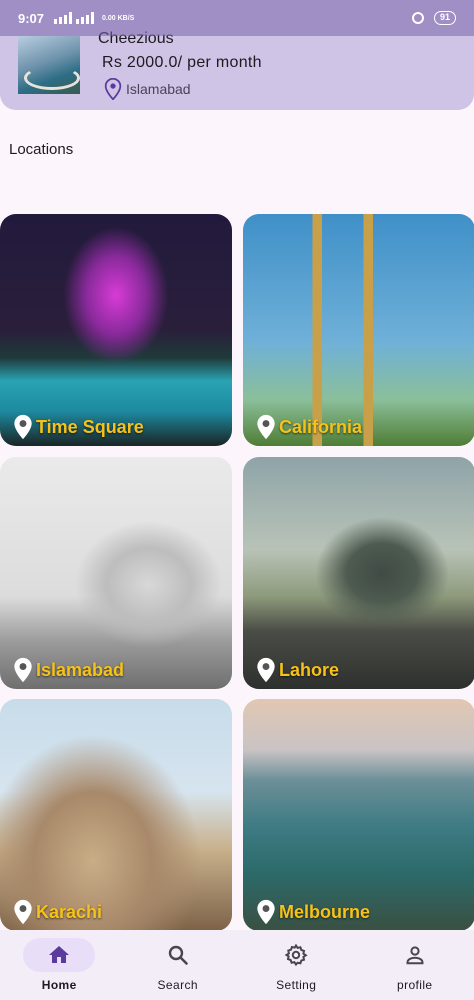  Describe the element at coordinates (41, 149) in the screenshot. I see `section-title: Locations` at that location.